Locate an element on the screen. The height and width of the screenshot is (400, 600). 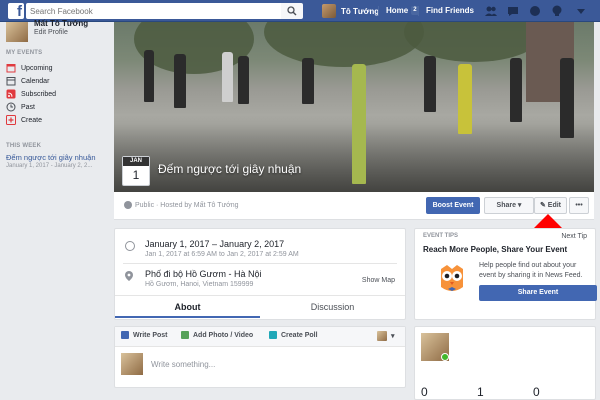
tab-about: About is located at coordinates (187, 307).